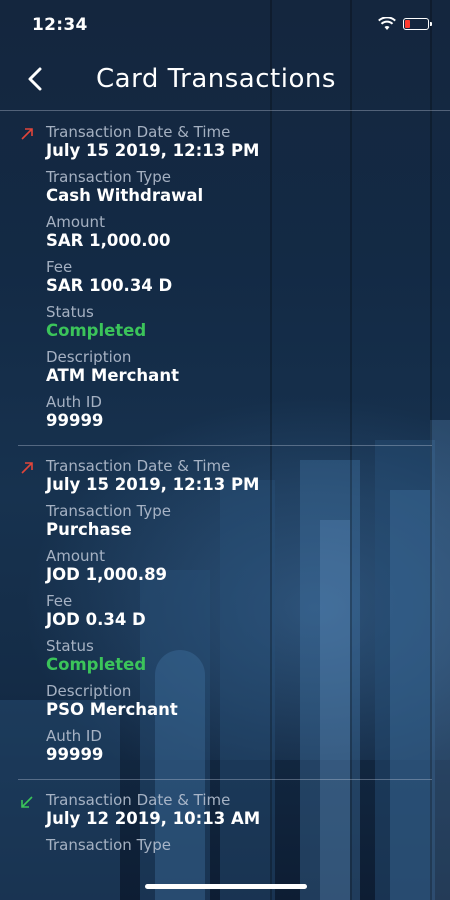 Image resolution: width=450 pixels, height=900 pixels. I want to click on amount-value: SAR 1,000.00, so click(108, 240).